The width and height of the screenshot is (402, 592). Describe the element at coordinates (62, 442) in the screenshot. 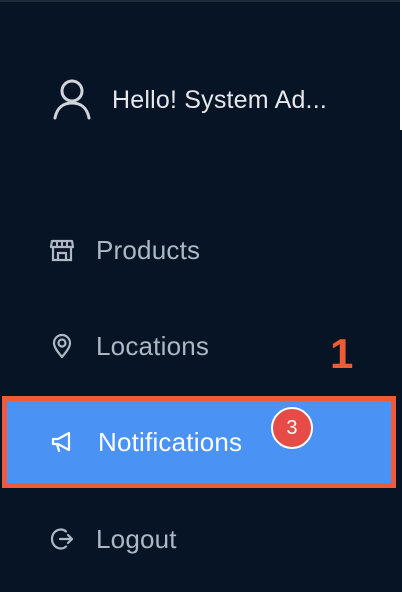

I see `megaphone-icon` at that location.